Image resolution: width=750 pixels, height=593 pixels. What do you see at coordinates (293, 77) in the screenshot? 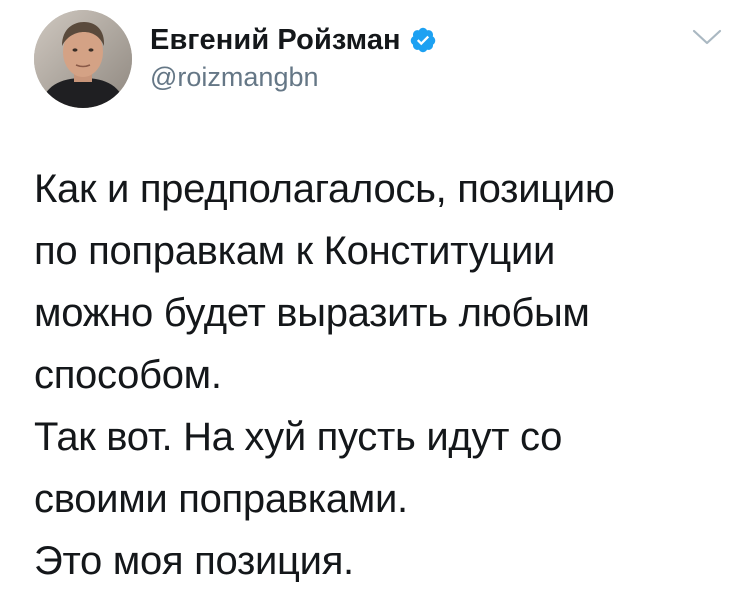
I see `user-handle: @roizmangbn` at bounding box center [293, 77].